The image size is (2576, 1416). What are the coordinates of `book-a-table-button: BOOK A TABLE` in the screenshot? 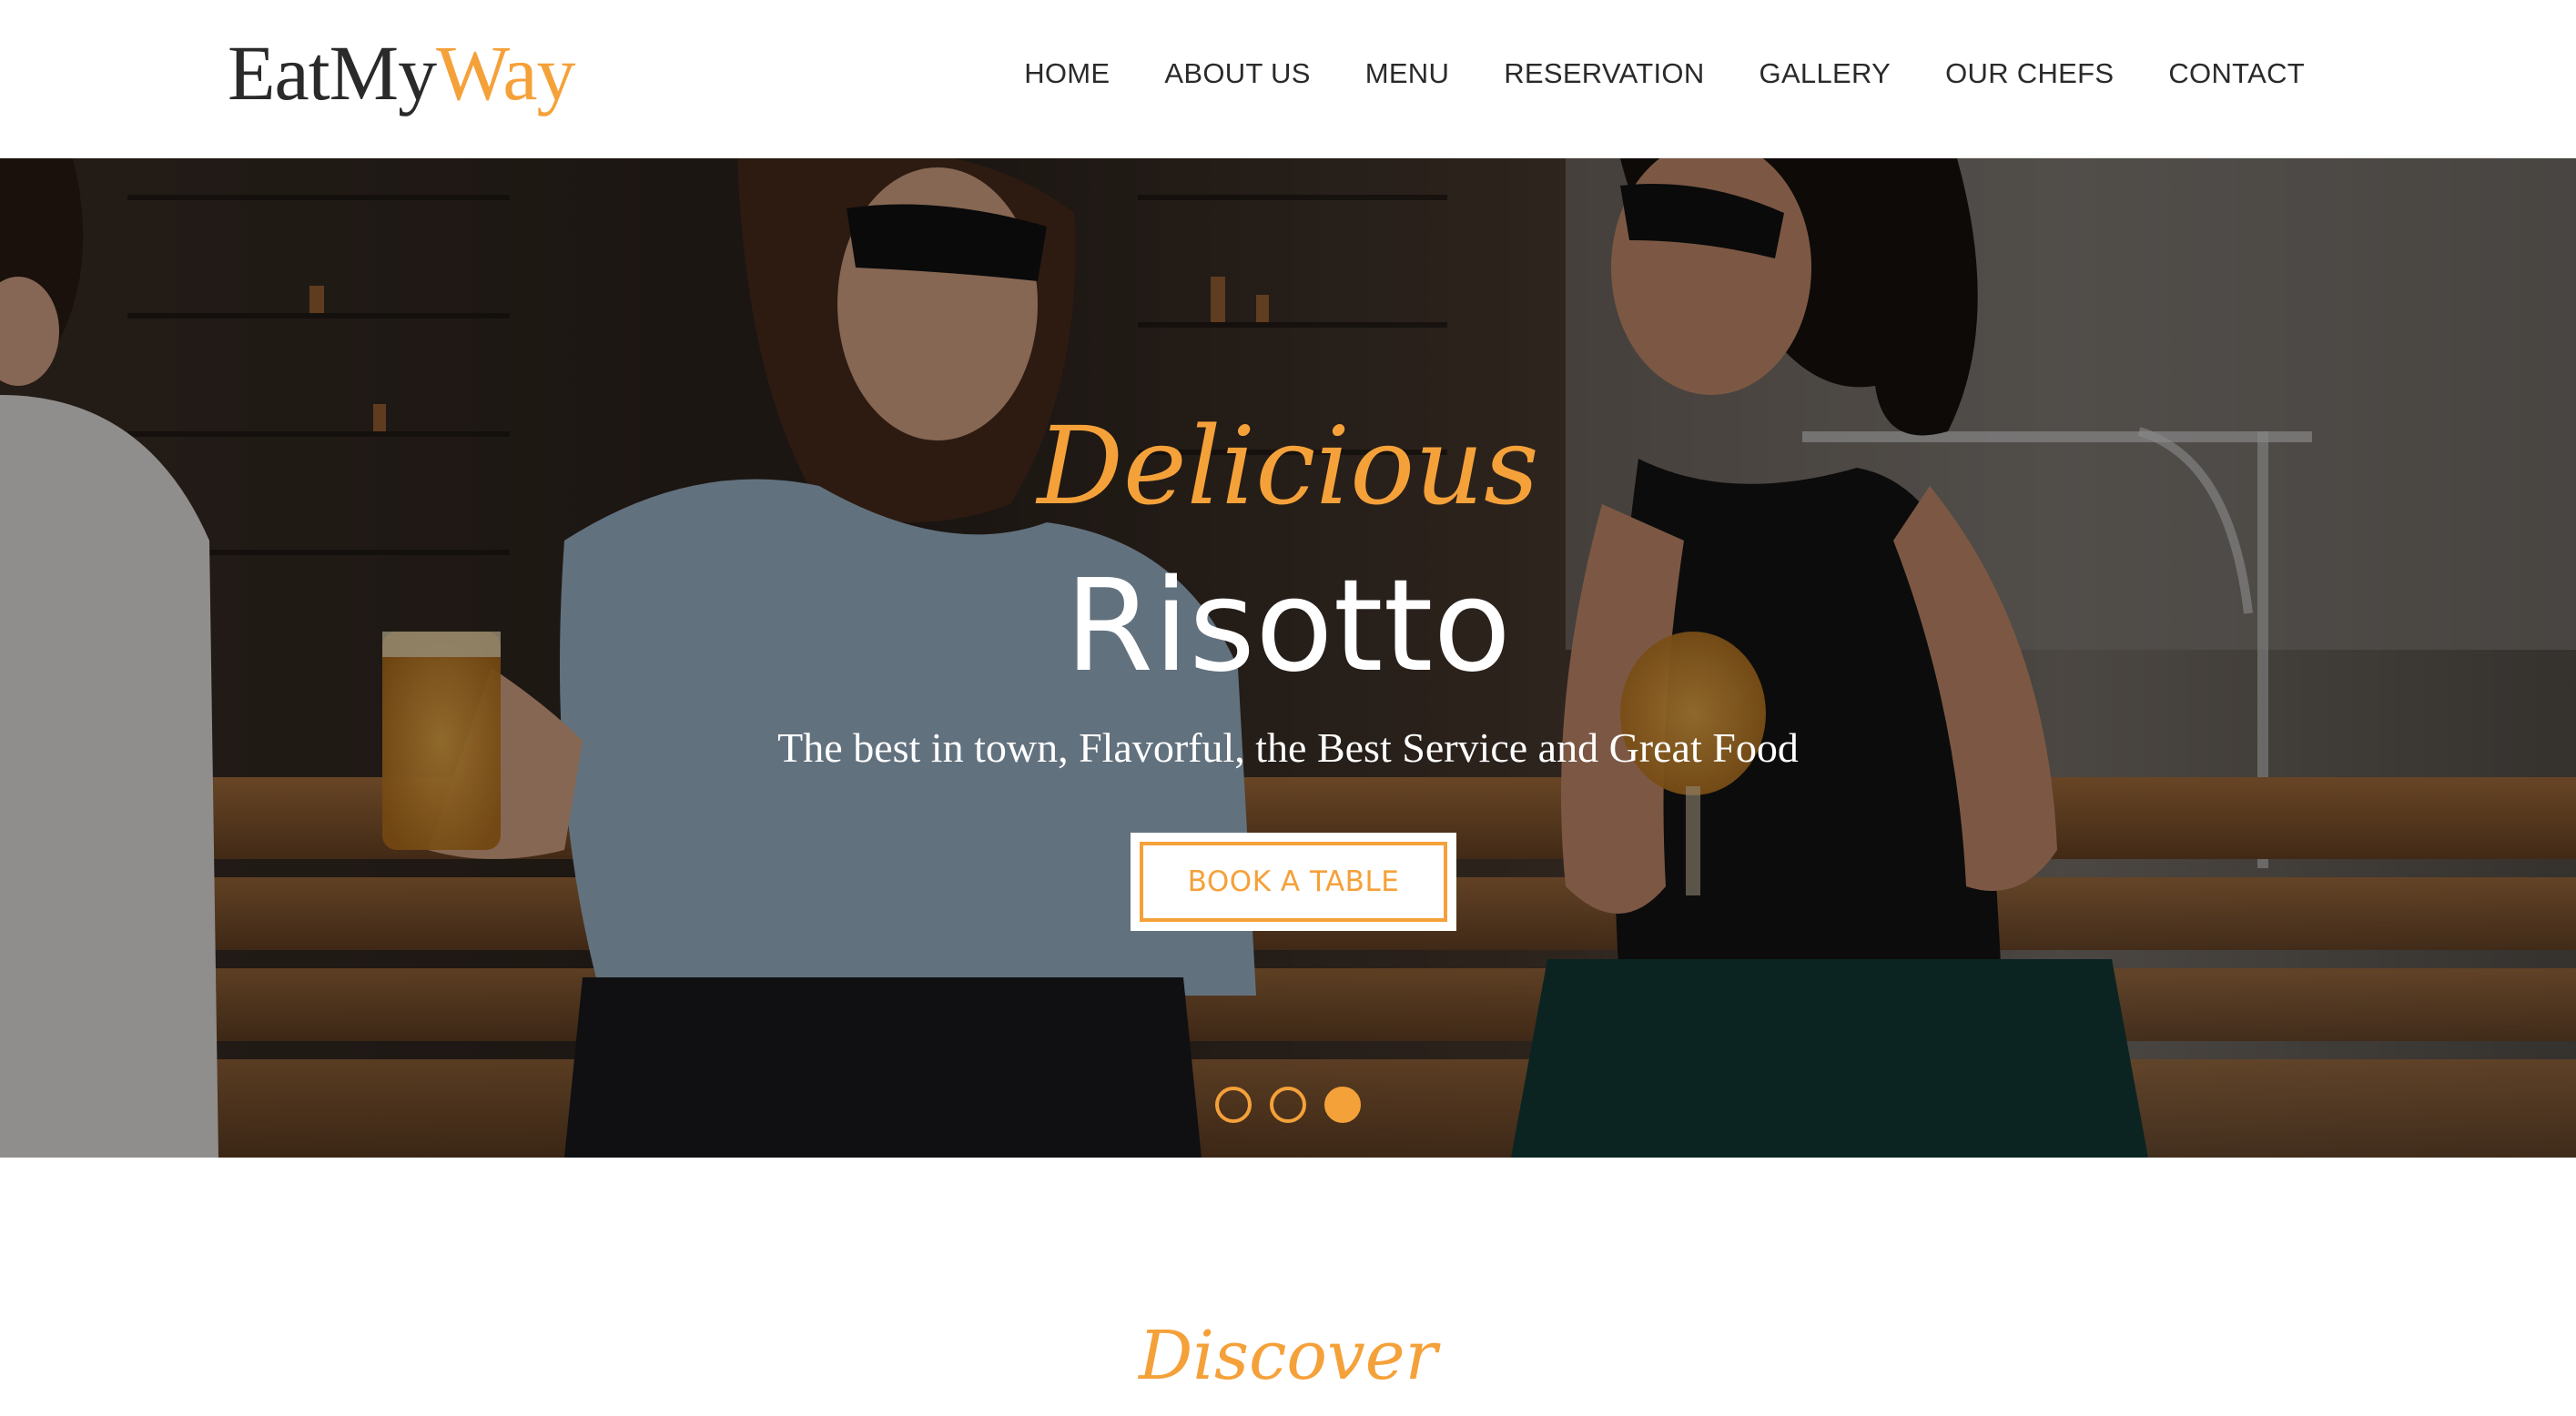 It's located at (1293, 882).